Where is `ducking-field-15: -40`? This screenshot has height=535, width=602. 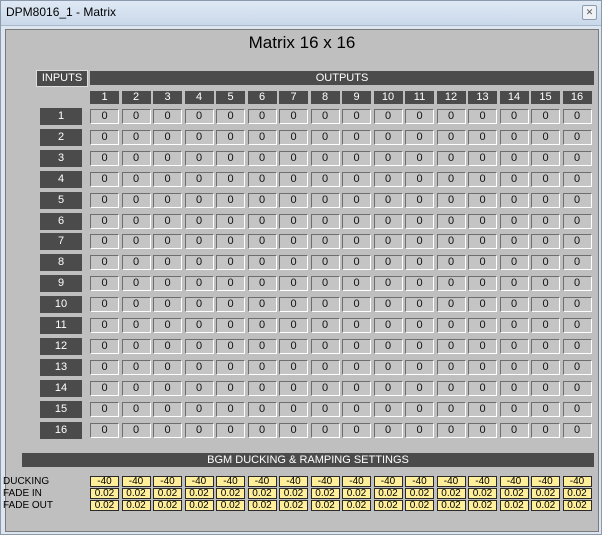 ducking-field-15: -40 is located at coordinates (545, 481).